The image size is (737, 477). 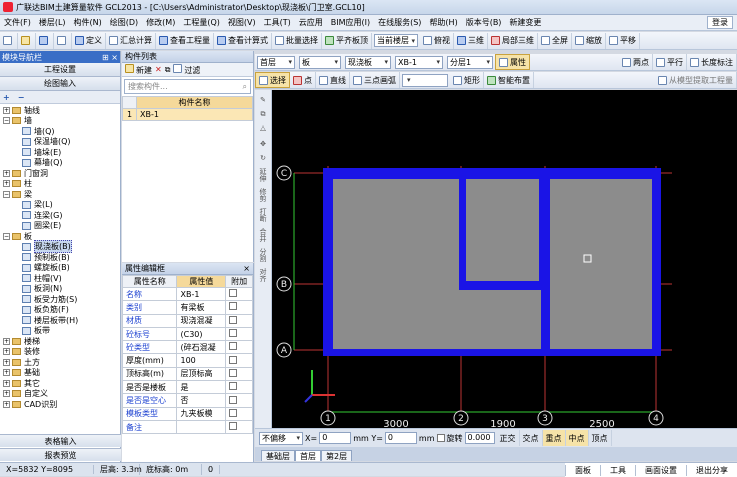 What do you see at coordinates (88, 22) in the screenshot?
I see `menu-component: 构件(N)` at bounding box center [88, 22].